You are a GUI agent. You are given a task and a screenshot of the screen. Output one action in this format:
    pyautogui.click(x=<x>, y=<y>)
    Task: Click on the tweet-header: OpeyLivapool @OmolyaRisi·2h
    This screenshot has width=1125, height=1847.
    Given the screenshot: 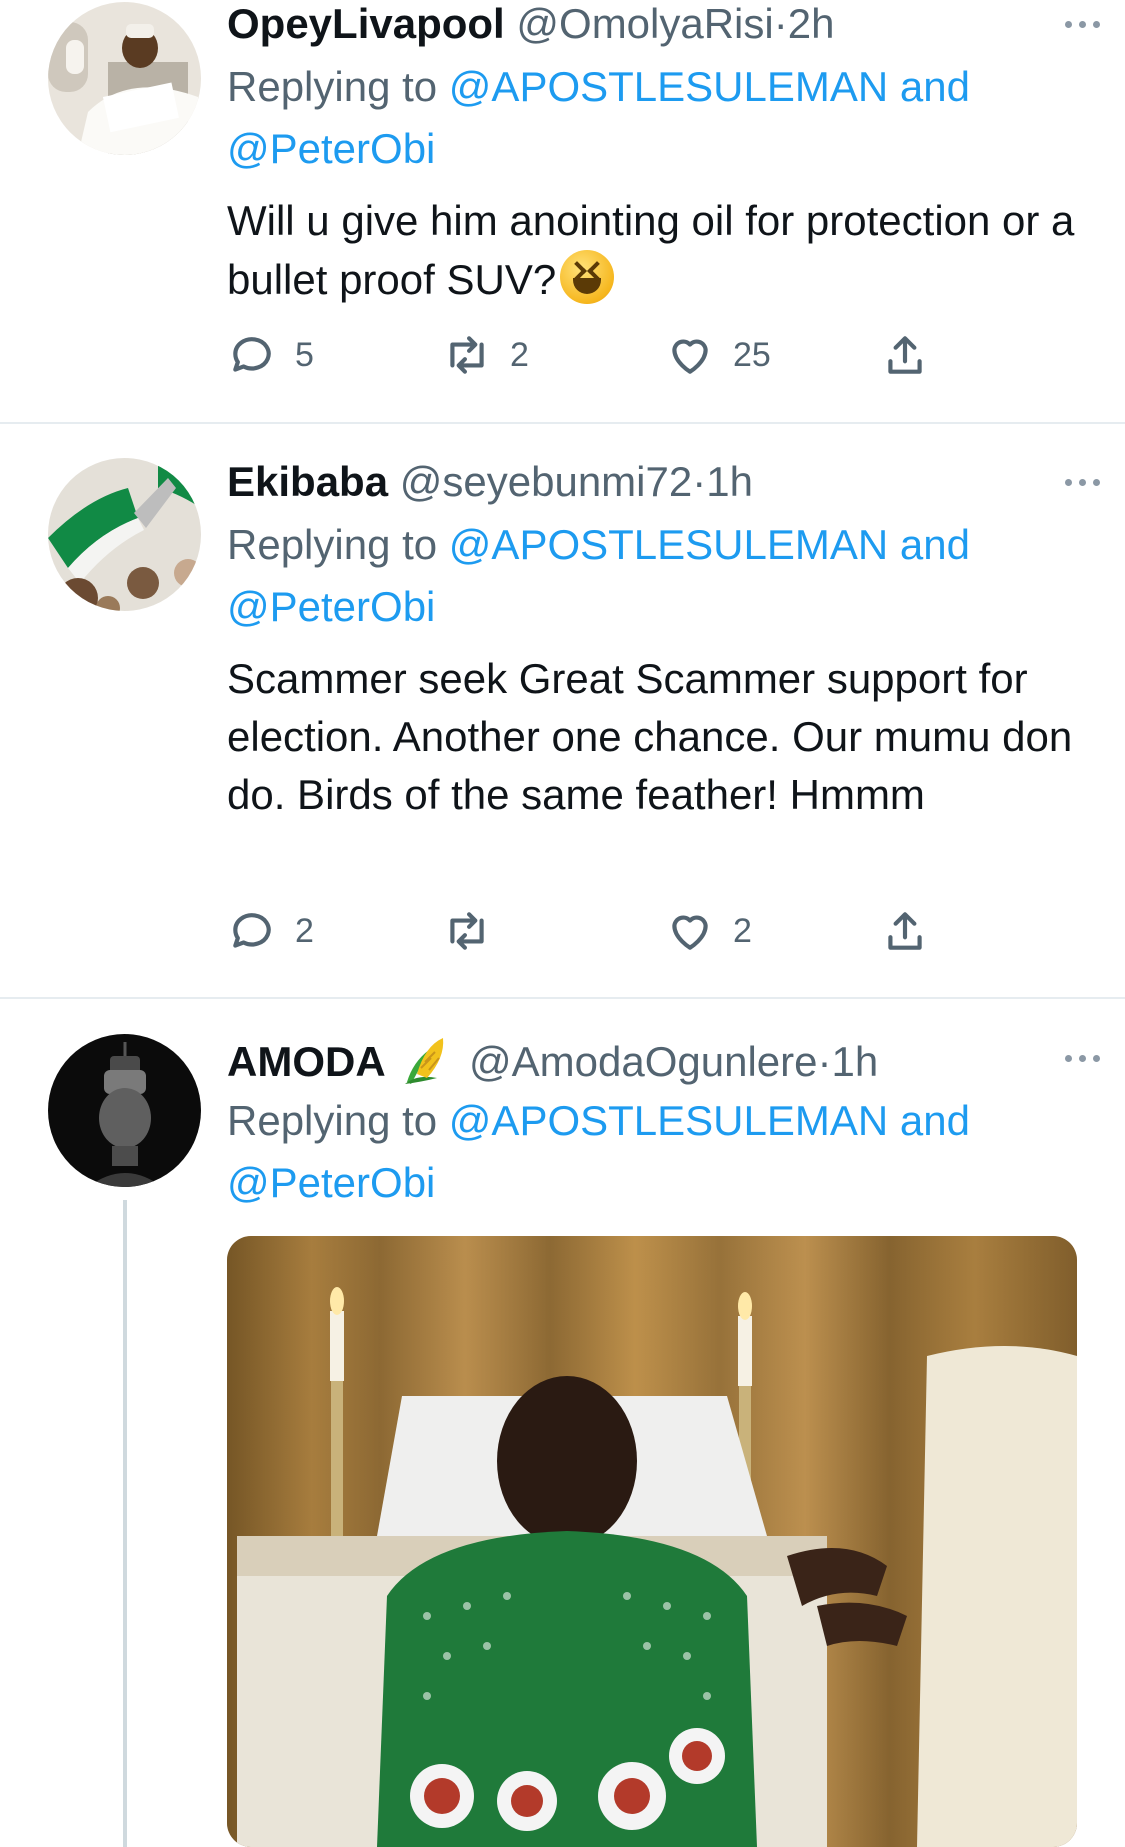 What is the action you would take?
    pyautogui.click(x=656, y=24)
    